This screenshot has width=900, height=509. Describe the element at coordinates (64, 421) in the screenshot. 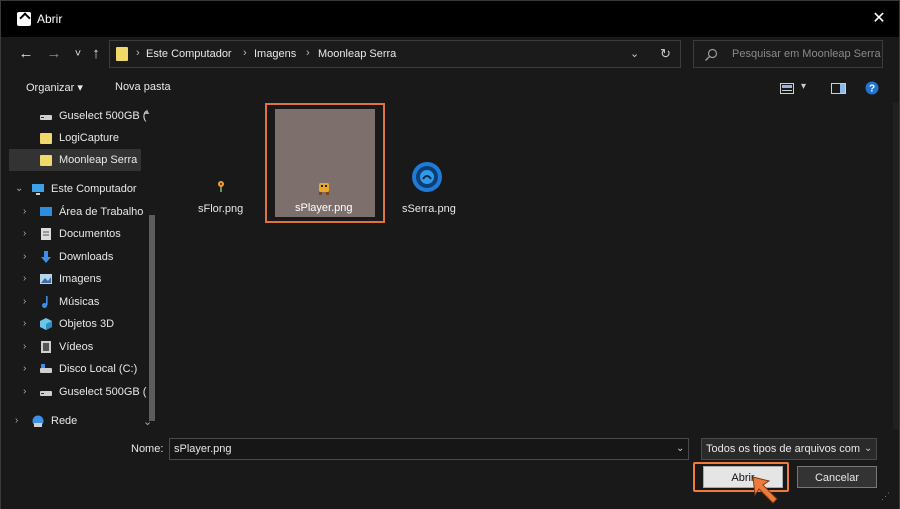

I see `sidebar-item-label: Rede` at that location.